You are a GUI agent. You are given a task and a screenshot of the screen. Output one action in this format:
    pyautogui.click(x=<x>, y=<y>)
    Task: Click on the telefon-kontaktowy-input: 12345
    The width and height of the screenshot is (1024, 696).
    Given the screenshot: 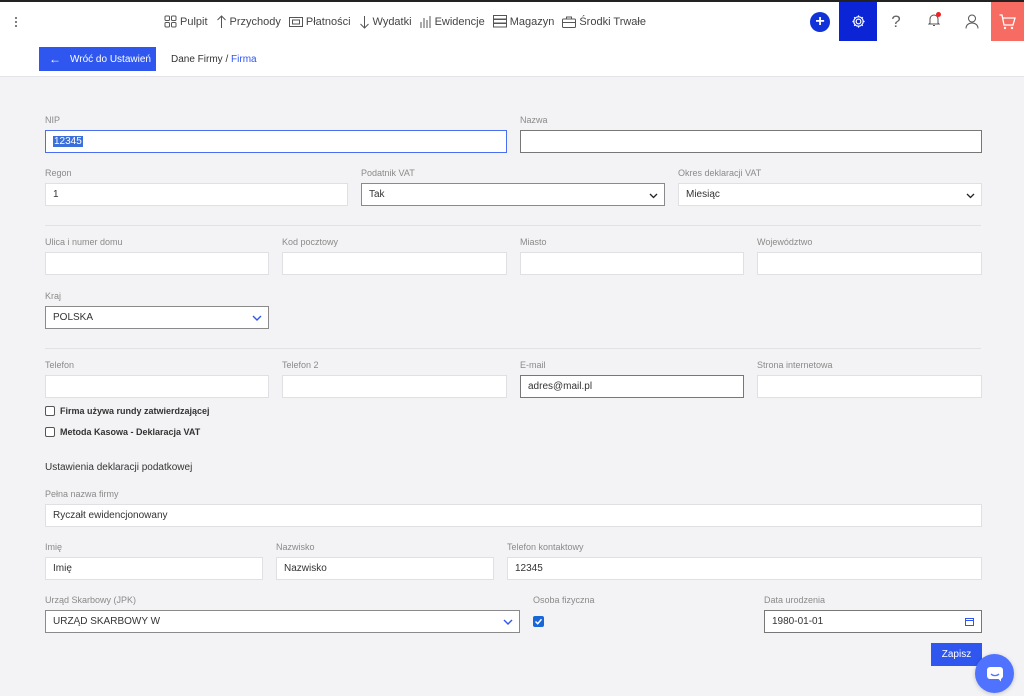 What is the action you would take?
    pyautogui.click(x=744, y=568)
    